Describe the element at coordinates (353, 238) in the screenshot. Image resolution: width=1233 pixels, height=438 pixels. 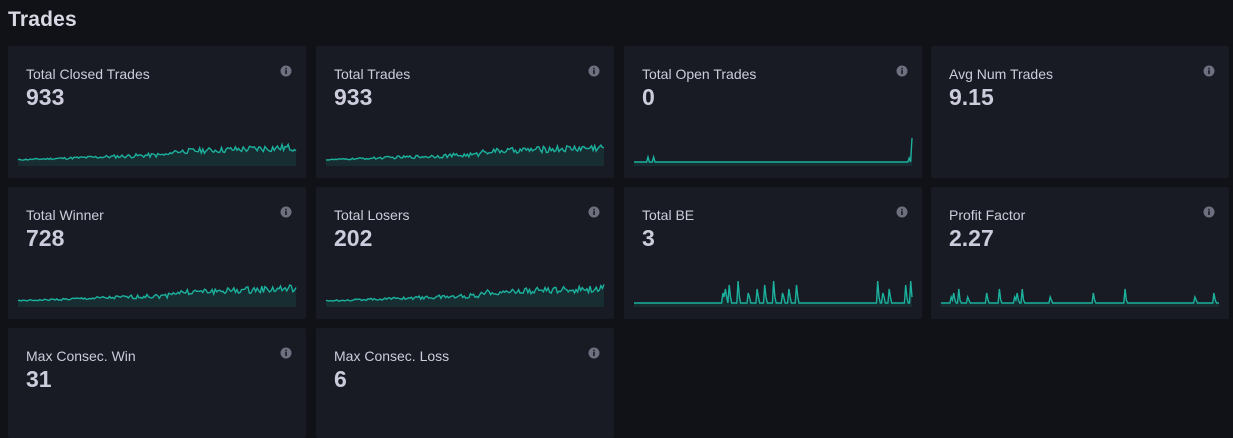
I see `panel-value: 202` at that location.